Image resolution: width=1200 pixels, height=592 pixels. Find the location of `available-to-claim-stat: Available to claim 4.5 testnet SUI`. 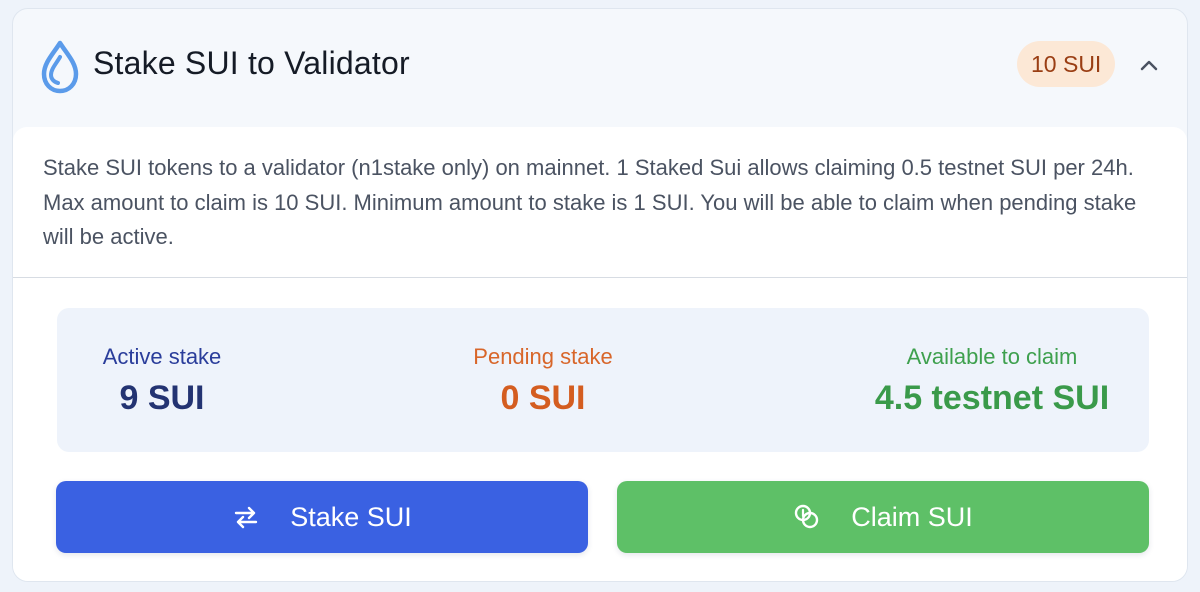

available-to-claim-stat: Available to claim 4.5 testnet SUI is located at coordinates (992, 381).